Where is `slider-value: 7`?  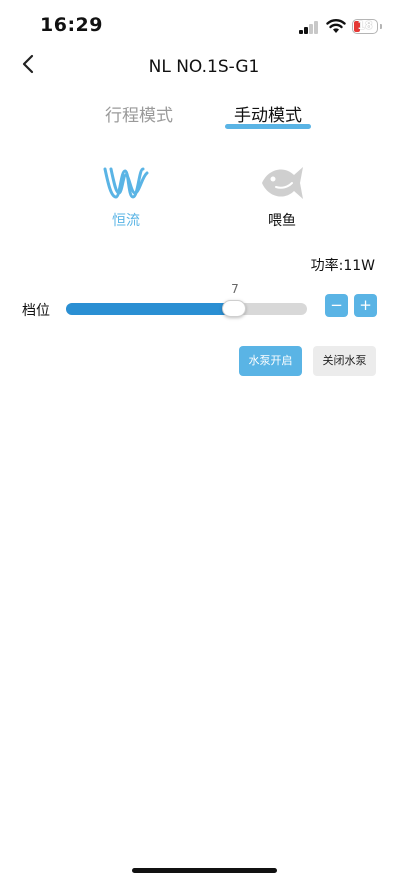 slider-value: 7 is located at coordinates (235, 289).